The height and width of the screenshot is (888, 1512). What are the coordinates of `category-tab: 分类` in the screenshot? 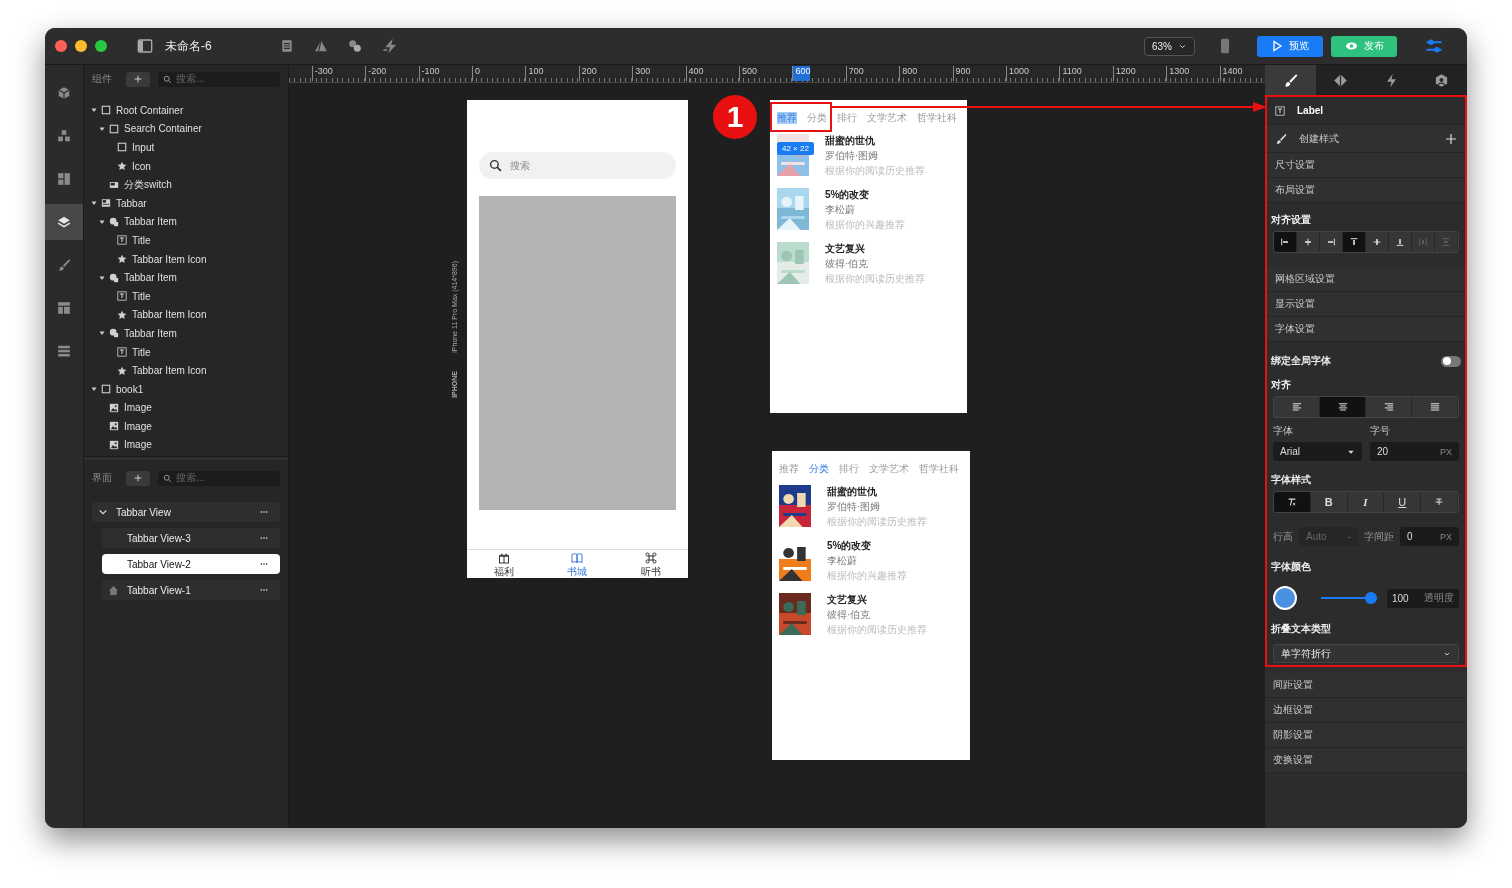 It's located at (819, 469).